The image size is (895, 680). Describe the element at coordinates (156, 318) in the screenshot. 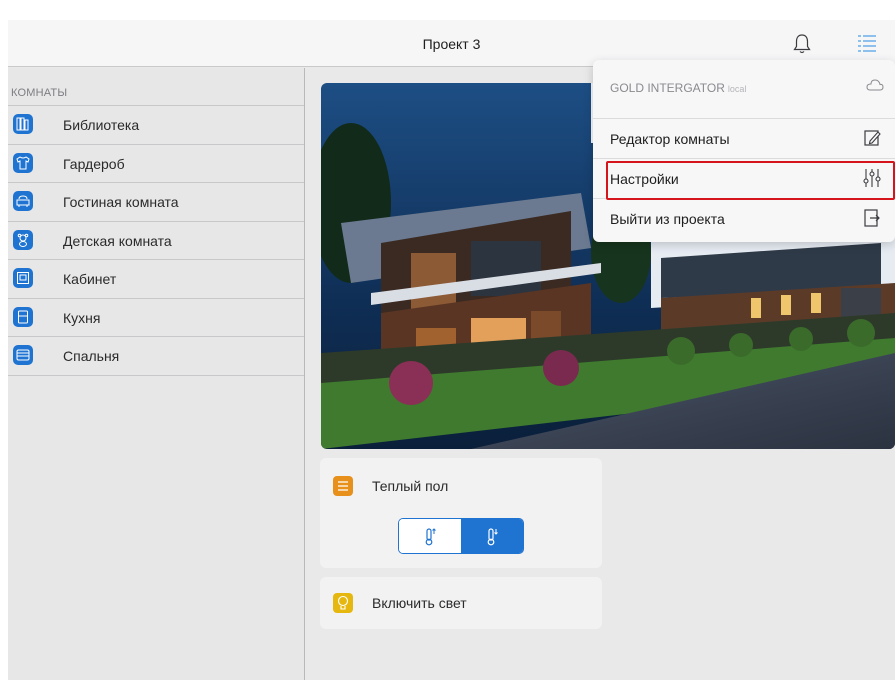

I see `room-item-kitchen: Кухня` at that location.